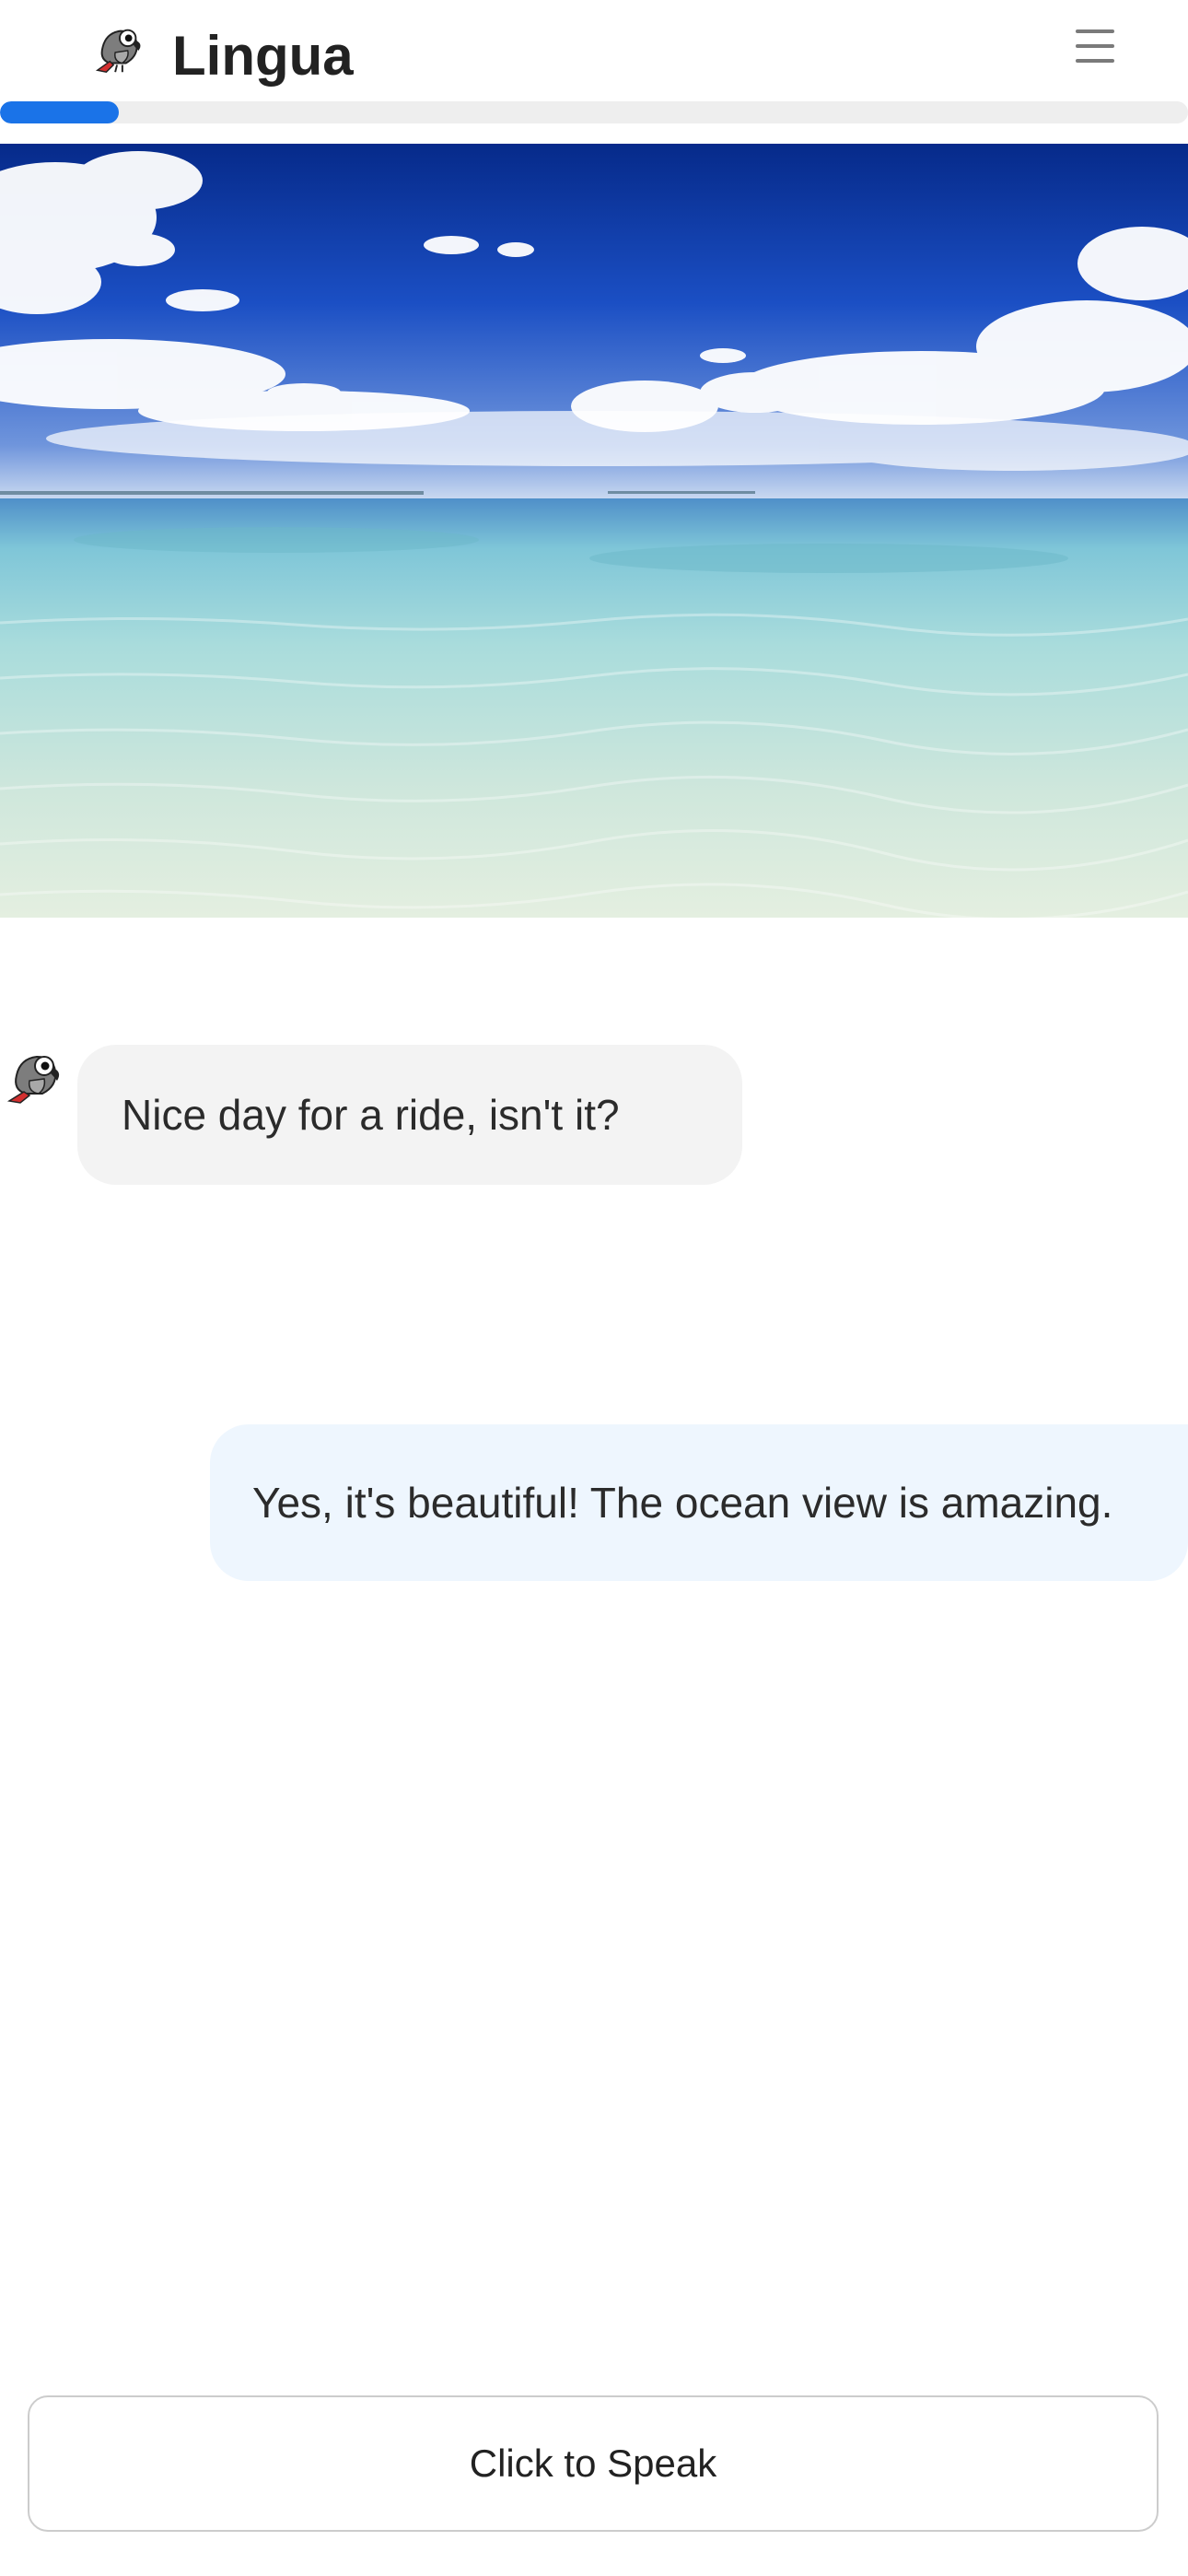 This screenshot has height=2576, width=1188. Describe the element at coordinates (594, 50) in the screenshot. I see `app-header: Lingua` at that location.